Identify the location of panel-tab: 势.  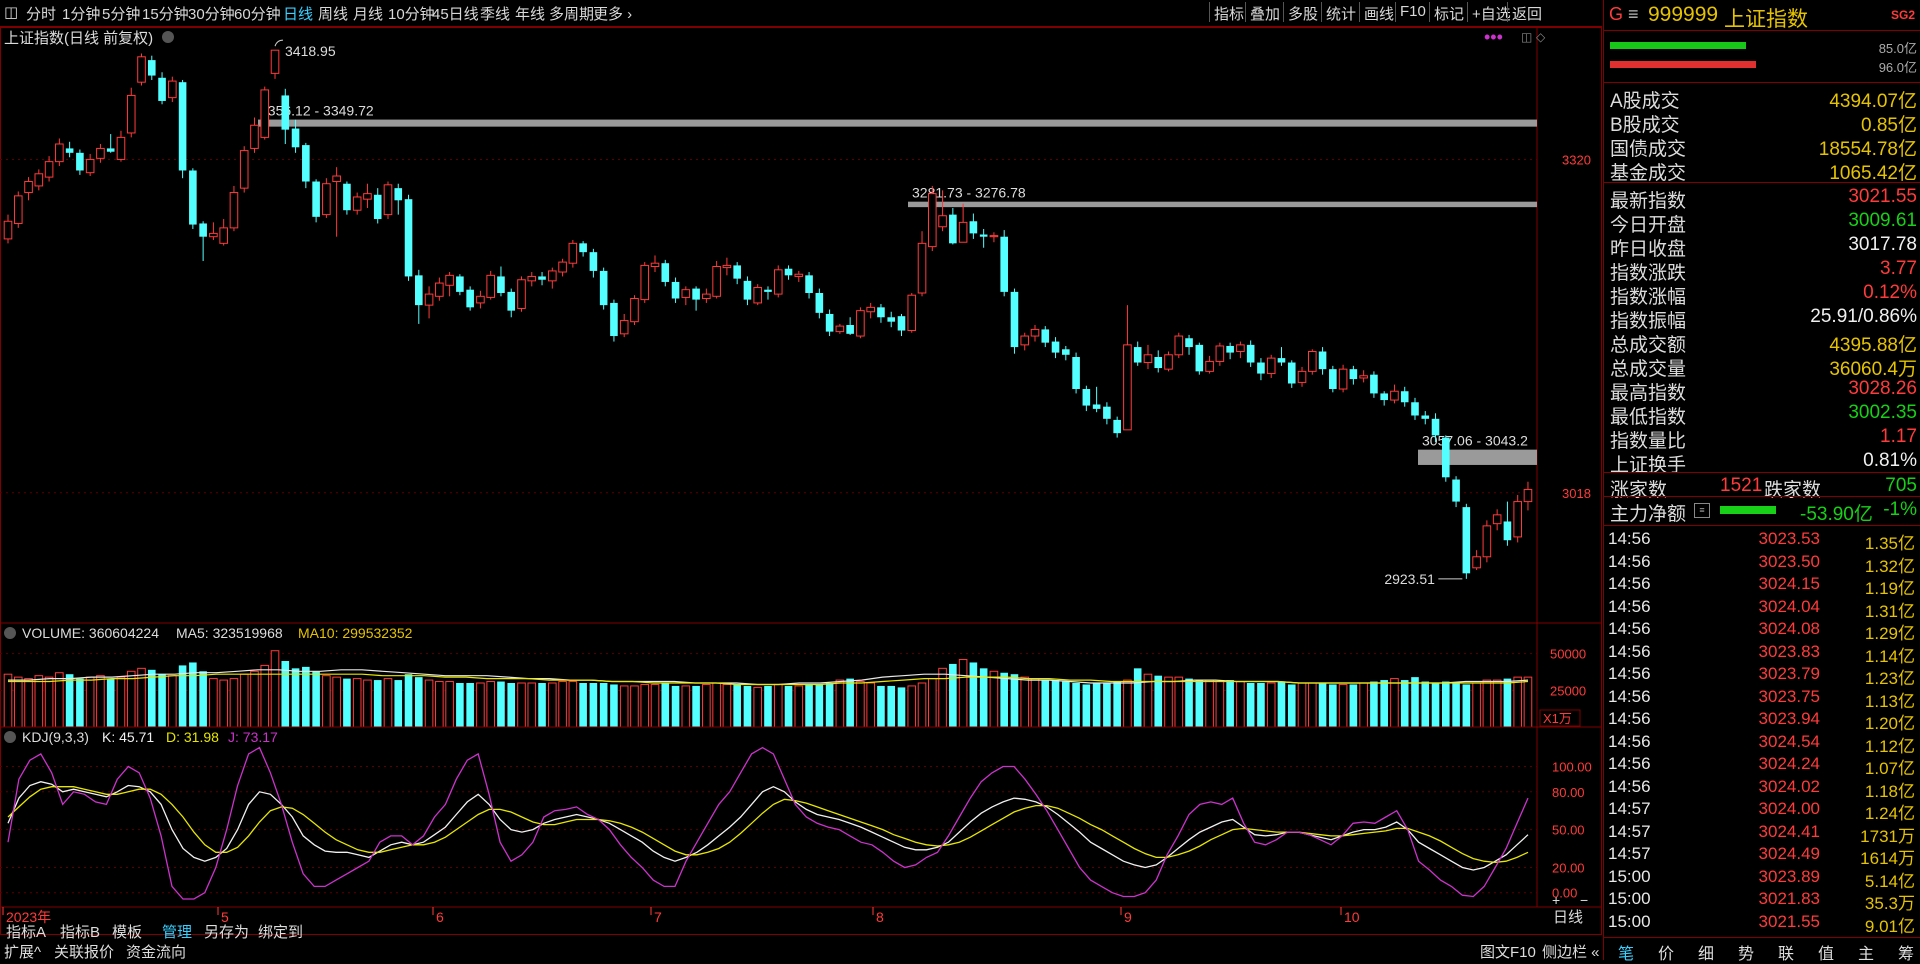
(1746, 952).